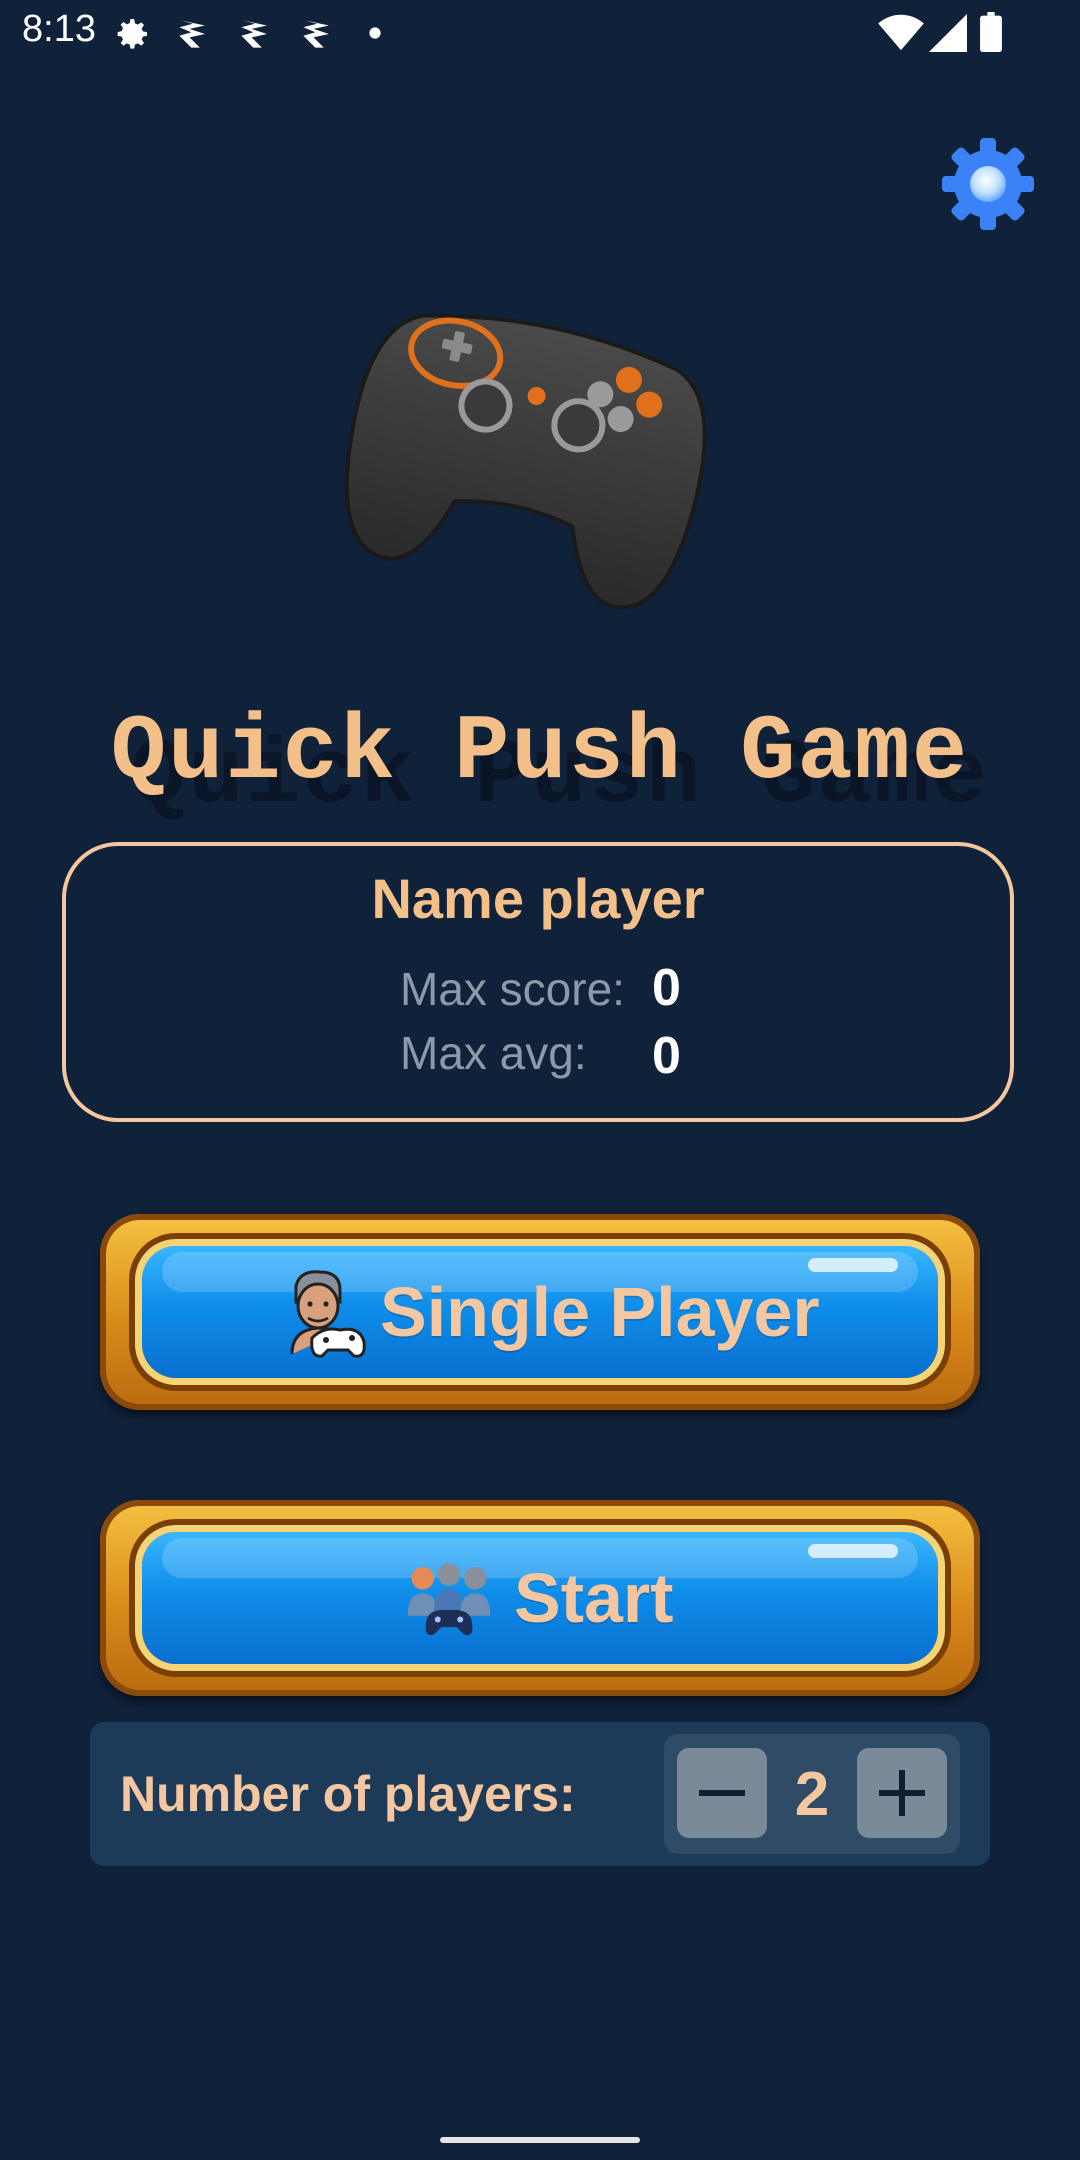  Describe the element at coordinates (59, 29) in the screenshot. I see `status-time: 8:13` at that location.